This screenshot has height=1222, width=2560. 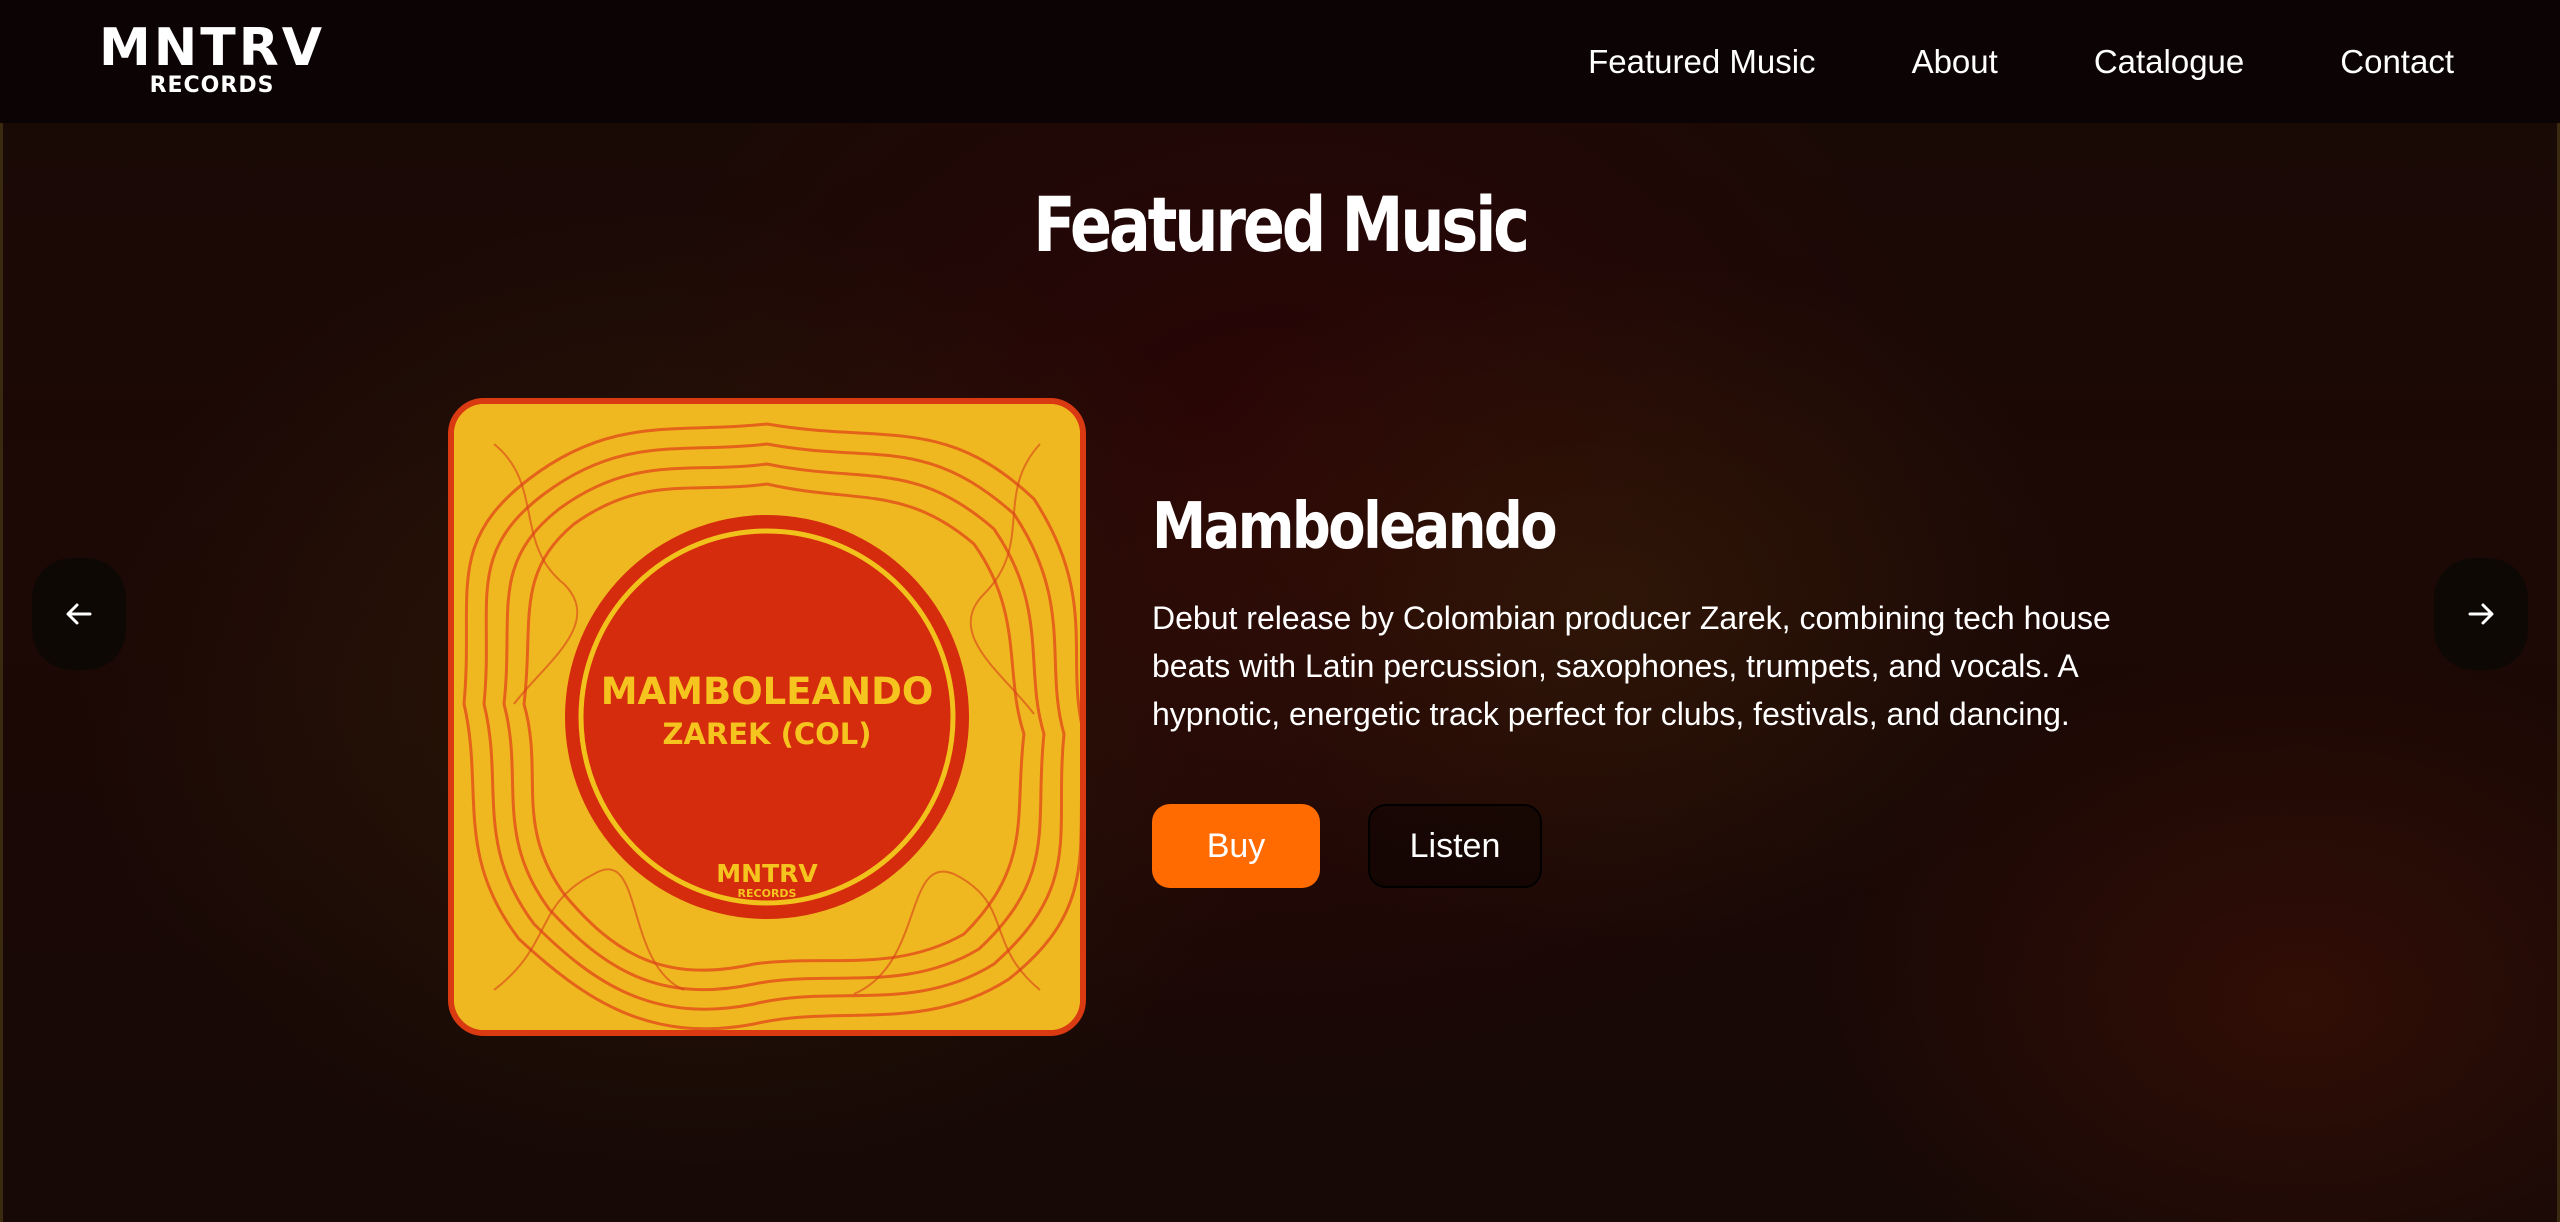 I want to click on cover-label-sub: RECORDS, so click(x=767, y=893).